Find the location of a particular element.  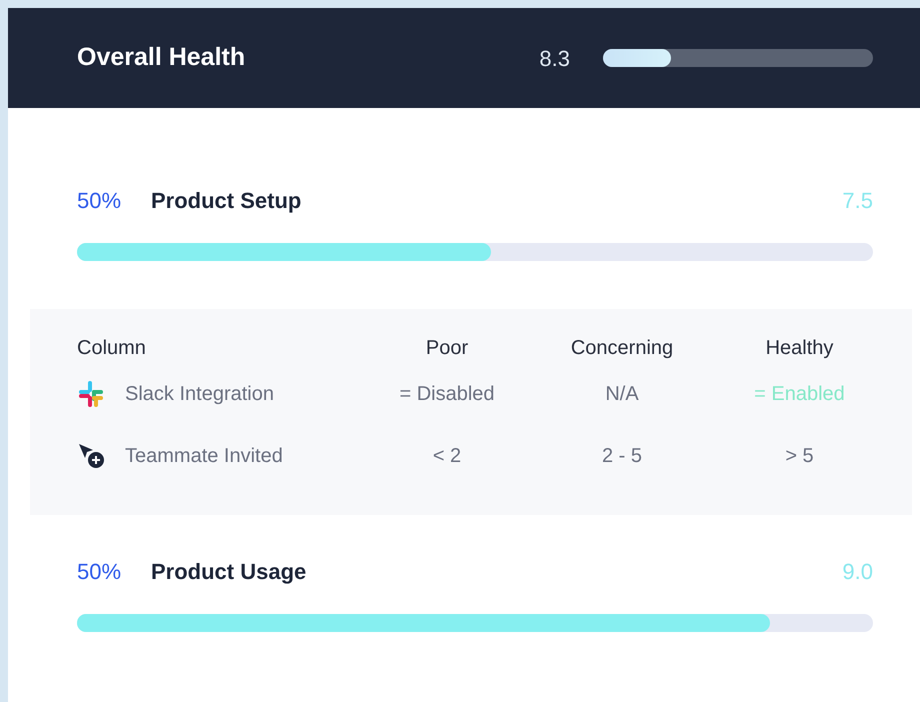

column-header: Column is located at coordinates (112, 348).